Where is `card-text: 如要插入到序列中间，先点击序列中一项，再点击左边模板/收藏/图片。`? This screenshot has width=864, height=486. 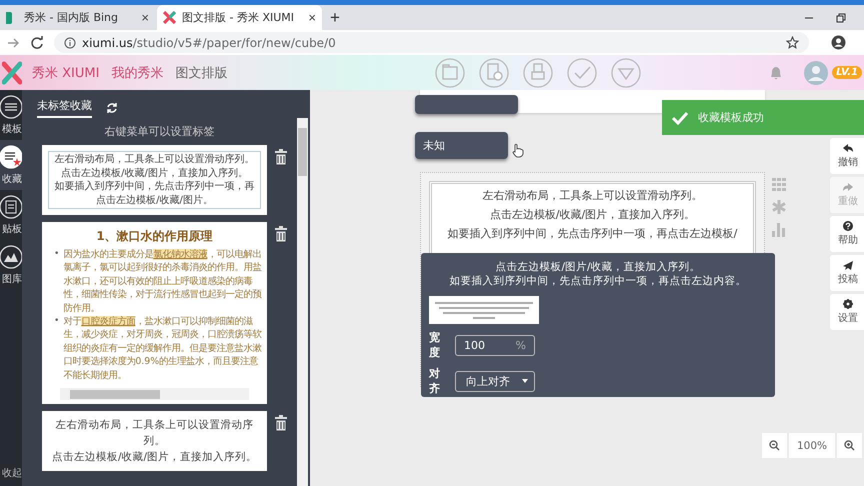
card-text: 如要插入到序列中间，先点击序列中一项，再点击左边模板/收藏/图片。 is located at coordinates (155, 193).